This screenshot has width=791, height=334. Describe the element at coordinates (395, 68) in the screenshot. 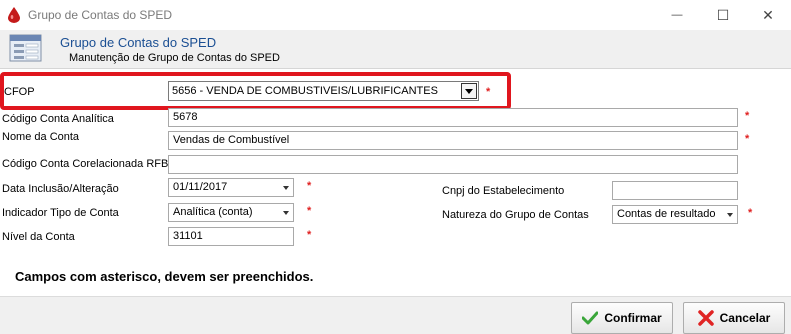

I see `header-divider` at that location.